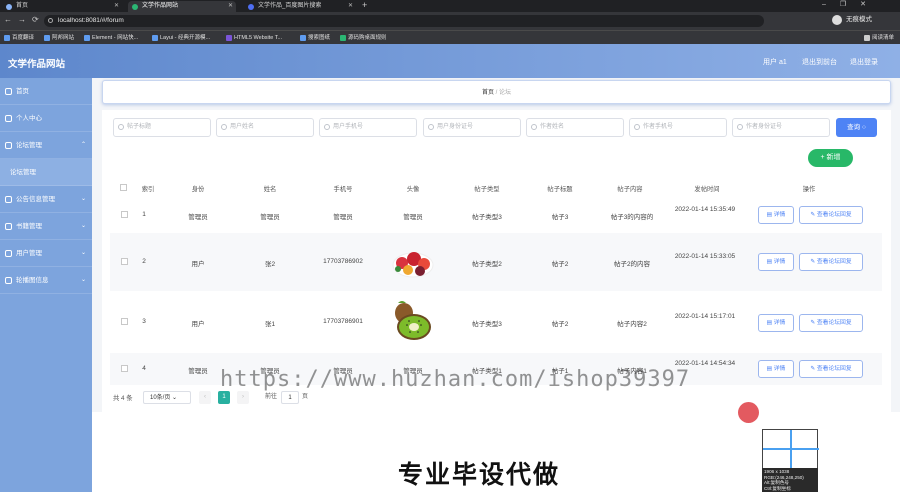 The image size is (900, 492). What do you see at coordinates (46, 253) in the screenshot?
I see `sidebar-item-users: 用户管理 ⌄` at bounding box center [46, 253].